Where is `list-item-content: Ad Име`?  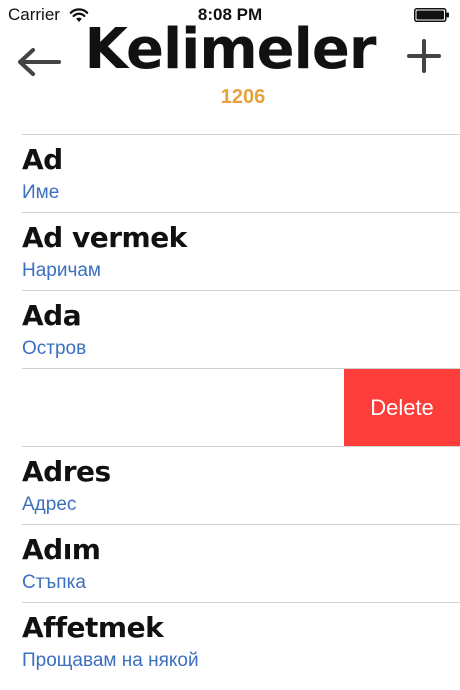
list-item-content: Ad Име is located at coordinates (241, 173).